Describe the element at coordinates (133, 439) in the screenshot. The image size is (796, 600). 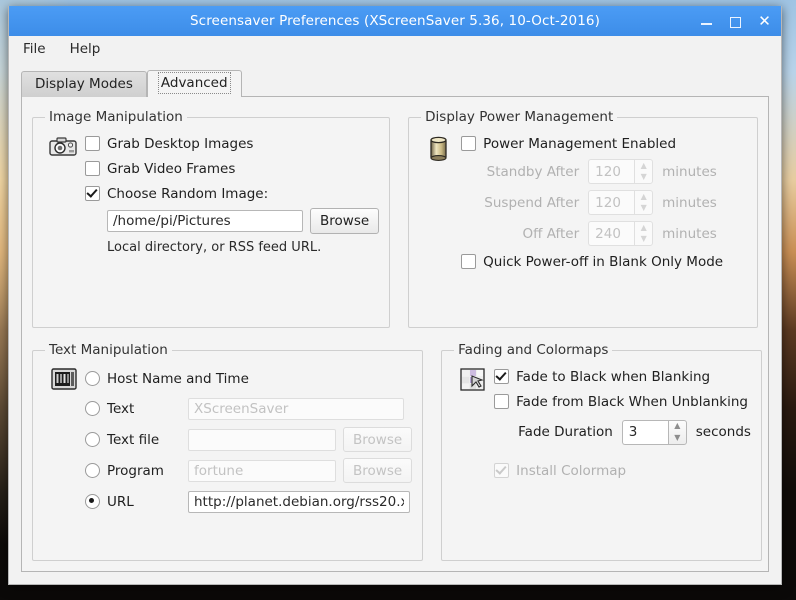
I see `text-file-label: Text file` at that location.